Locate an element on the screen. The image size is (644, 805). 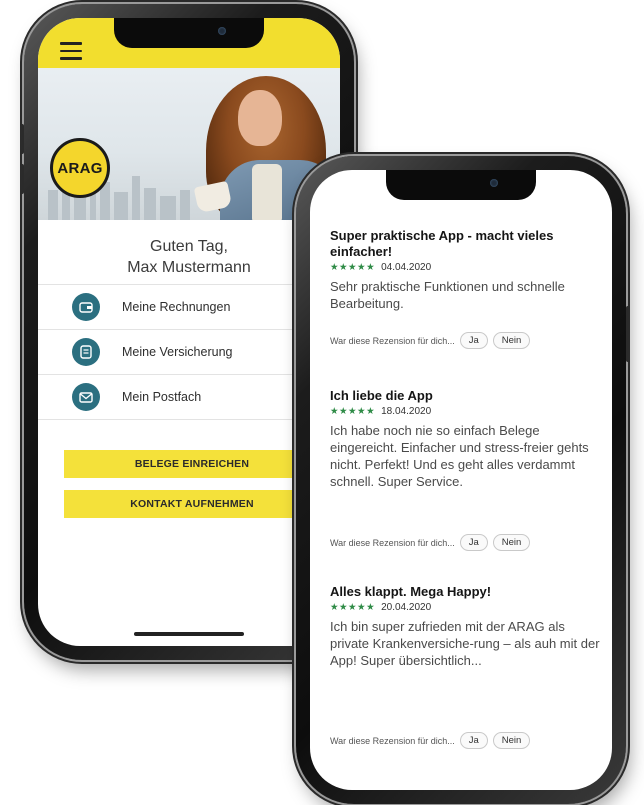
contact-button: KONTAKT AUFNEHMEN is located at coordinates (192, 504).